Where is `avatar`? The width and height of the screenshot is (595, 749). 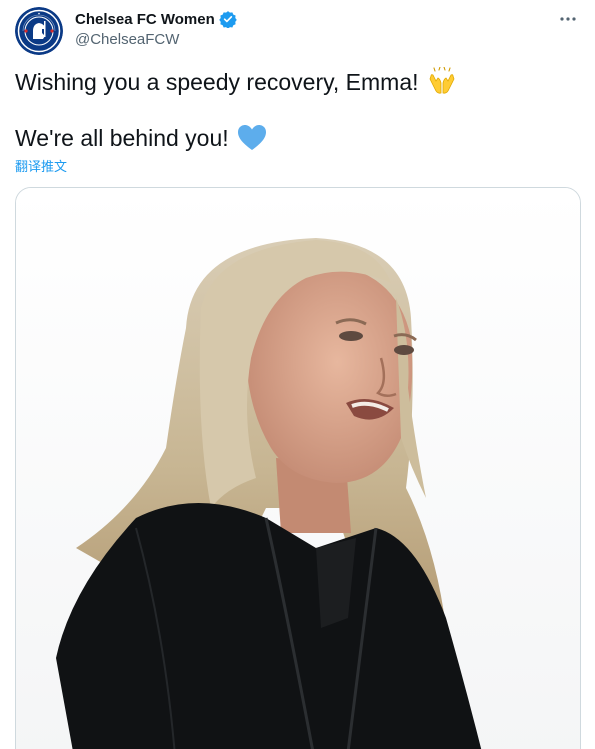
avatar is located at coordinates (39, 31).